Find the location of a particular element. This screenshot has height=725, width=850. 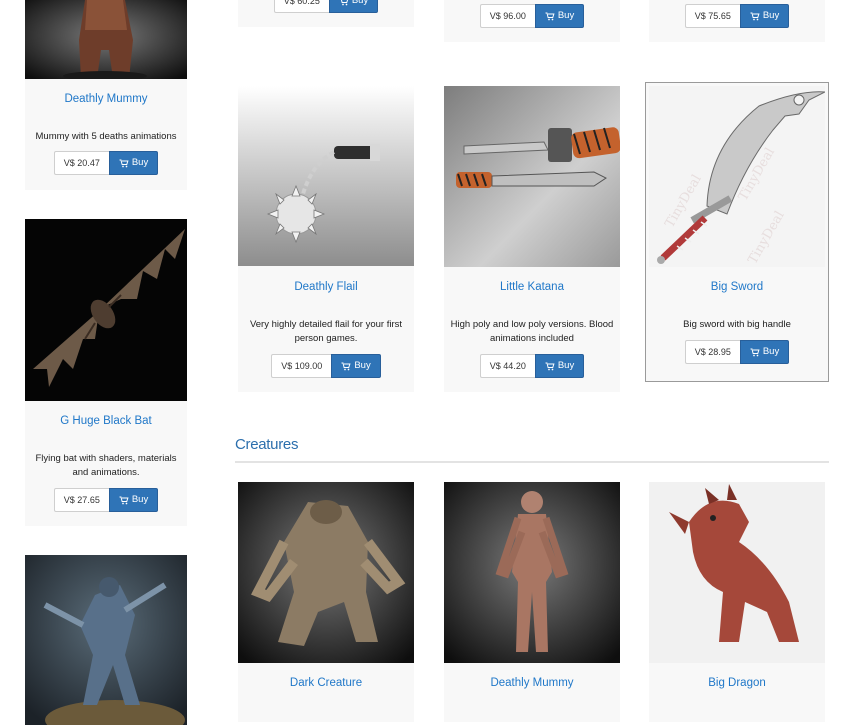

product-card-partial-3: V$ 75.65 Buy is located at coordinates (737, 21).